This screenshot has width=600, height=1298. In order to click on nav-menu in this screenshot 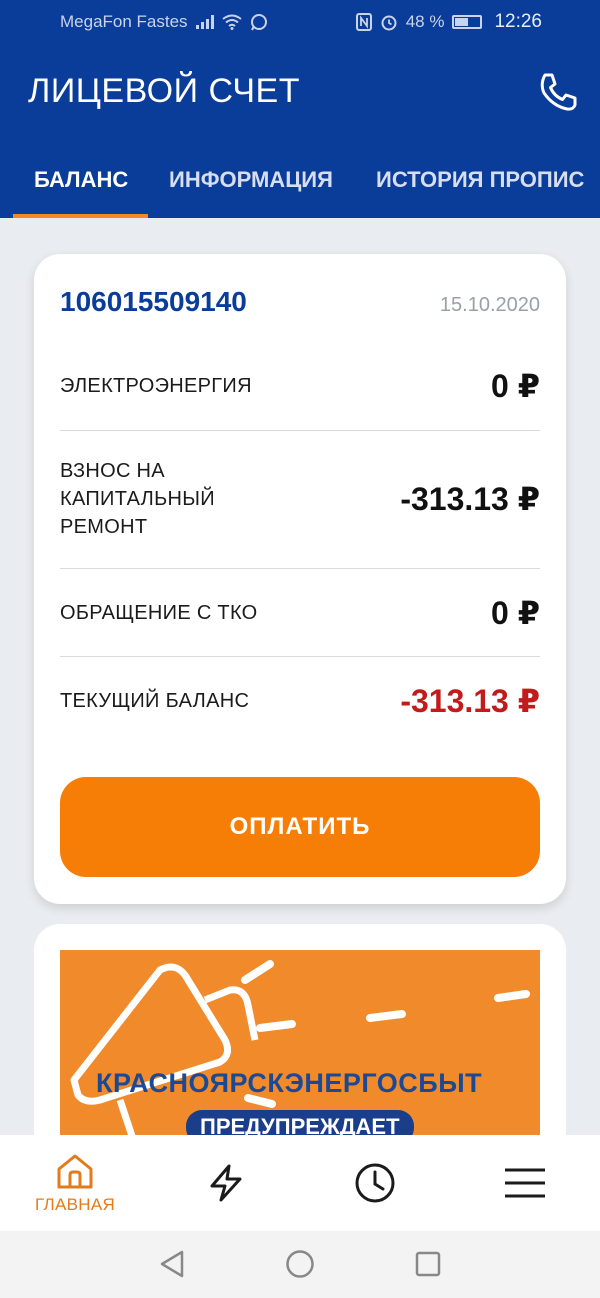, I will do `click(525, 1183)`.